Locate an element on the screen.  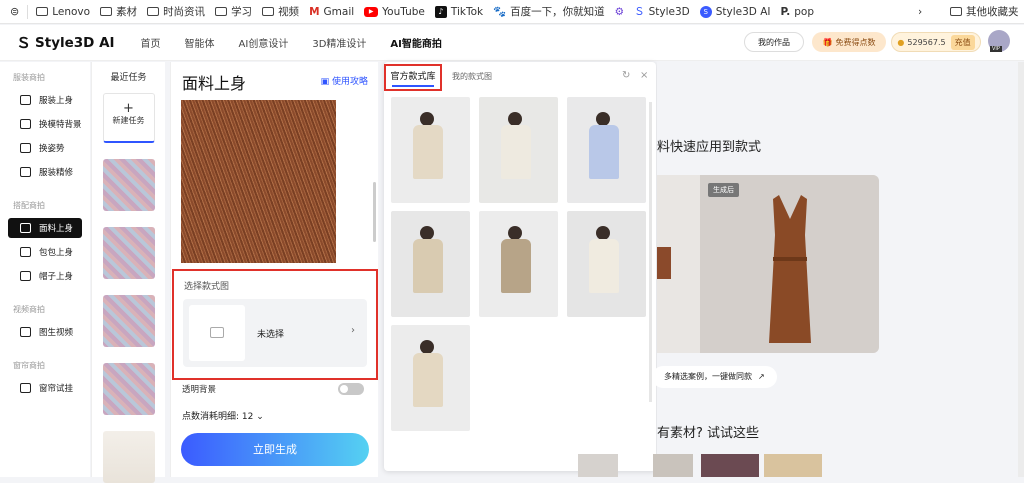
nav-ai-photo: AI智能商拍 is located at coordinates (415, 42).